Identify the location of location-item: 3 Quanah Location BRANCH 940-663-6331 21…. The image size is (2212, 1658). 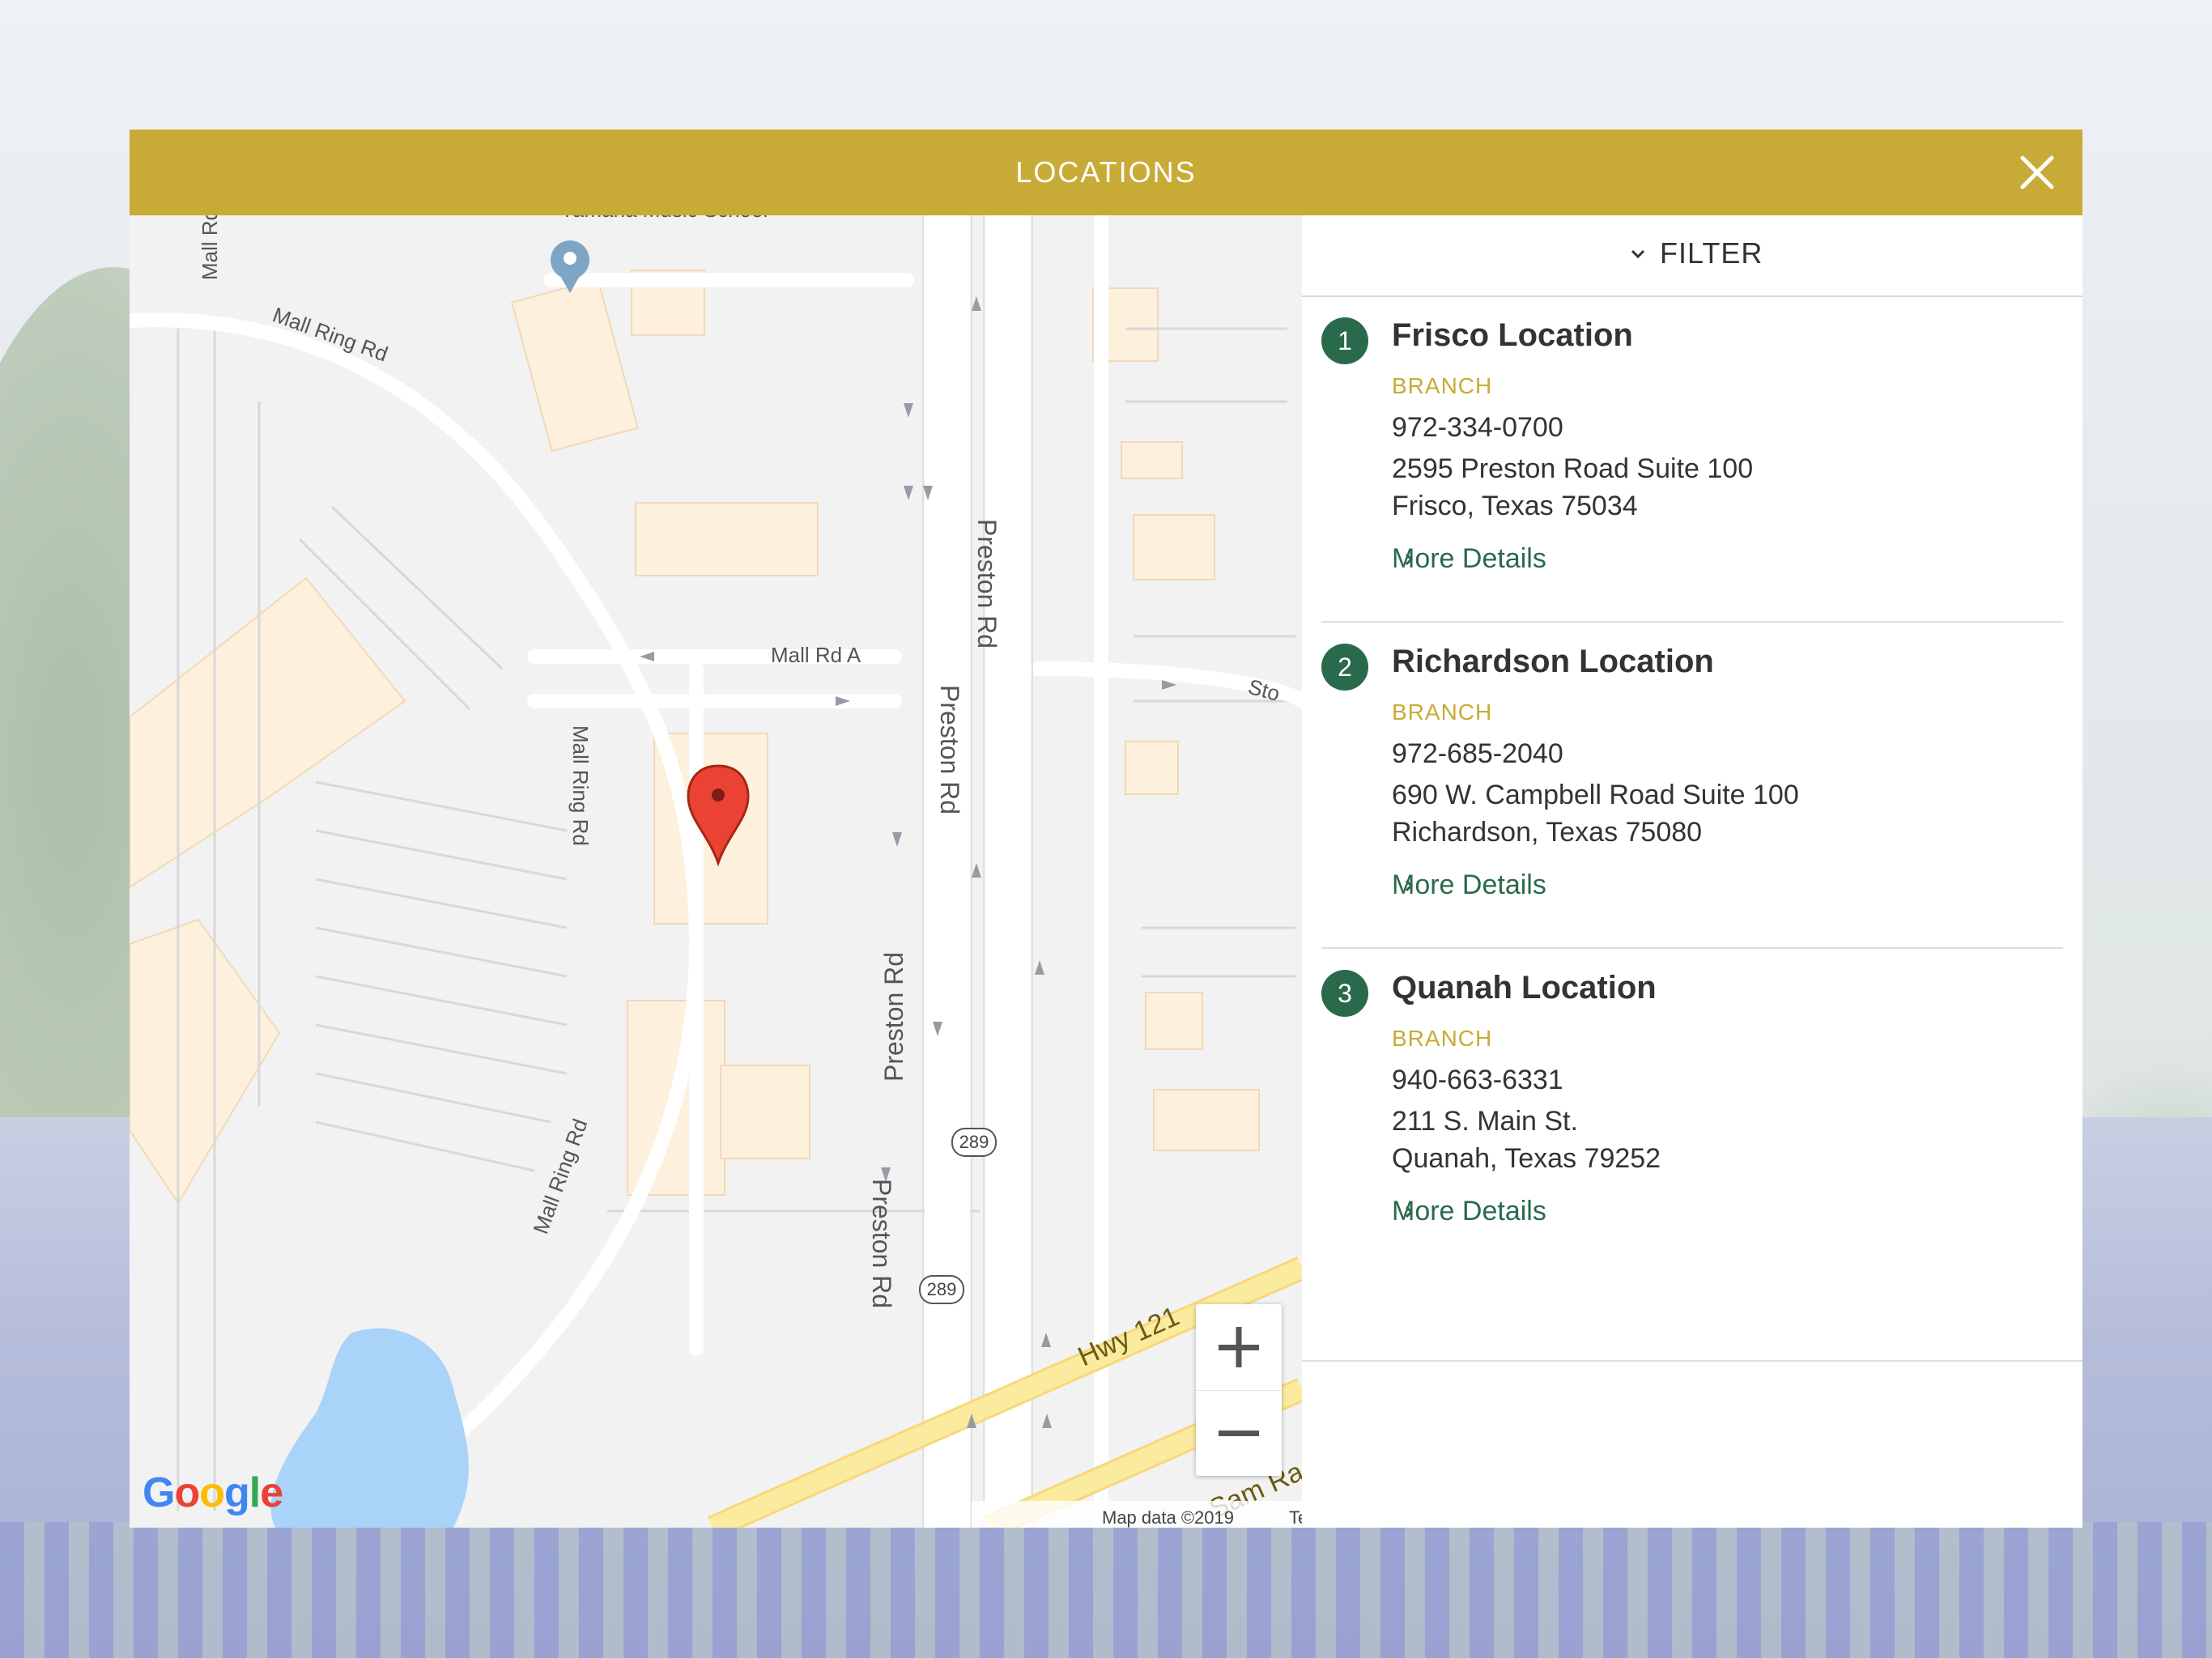
(1692, 1112).